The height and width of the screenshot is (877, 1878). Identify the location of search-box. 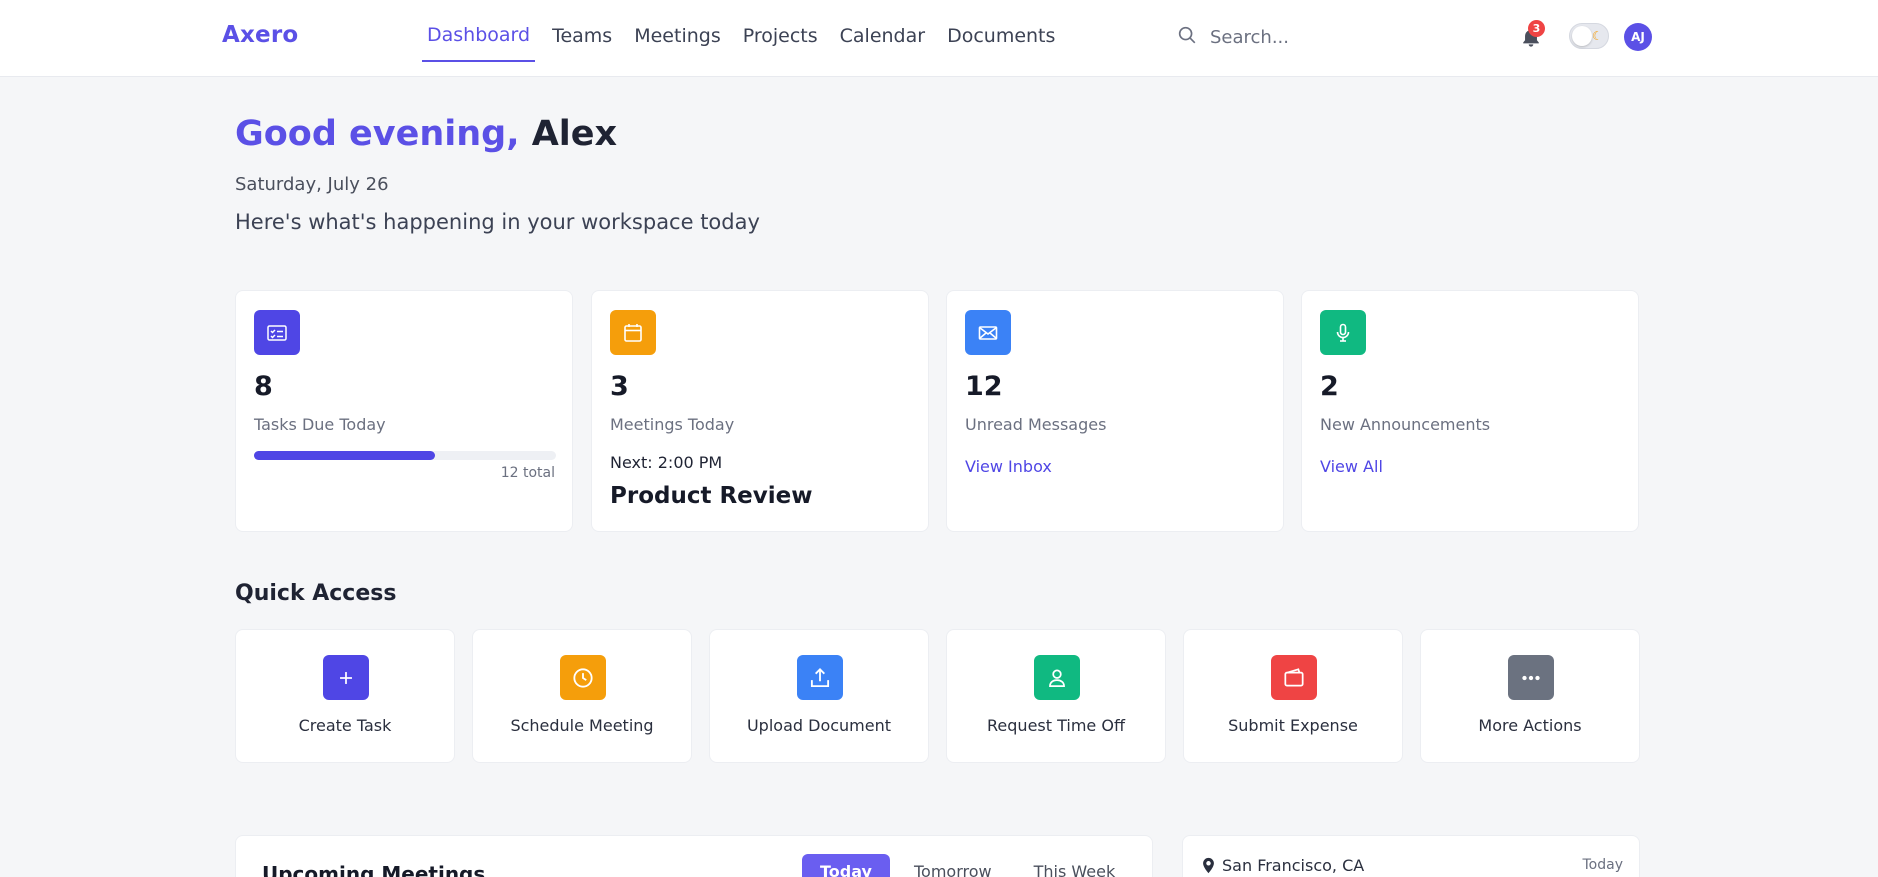
(1293, 37).